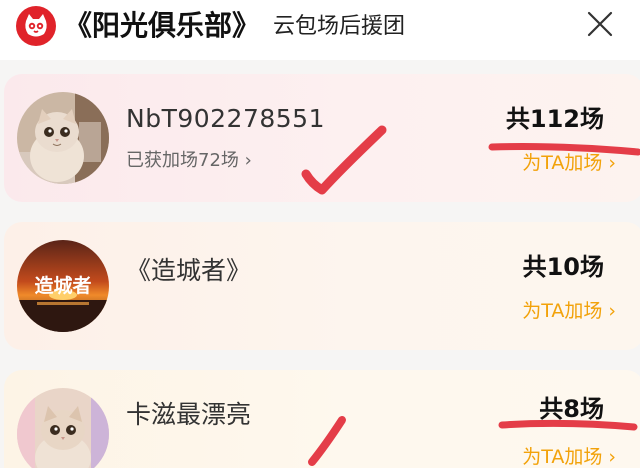 This screenshot has height=468, width=640. Describe the element at coordinates (36, 26) in the screenshot. I see `cat-logo-icon` at that location.